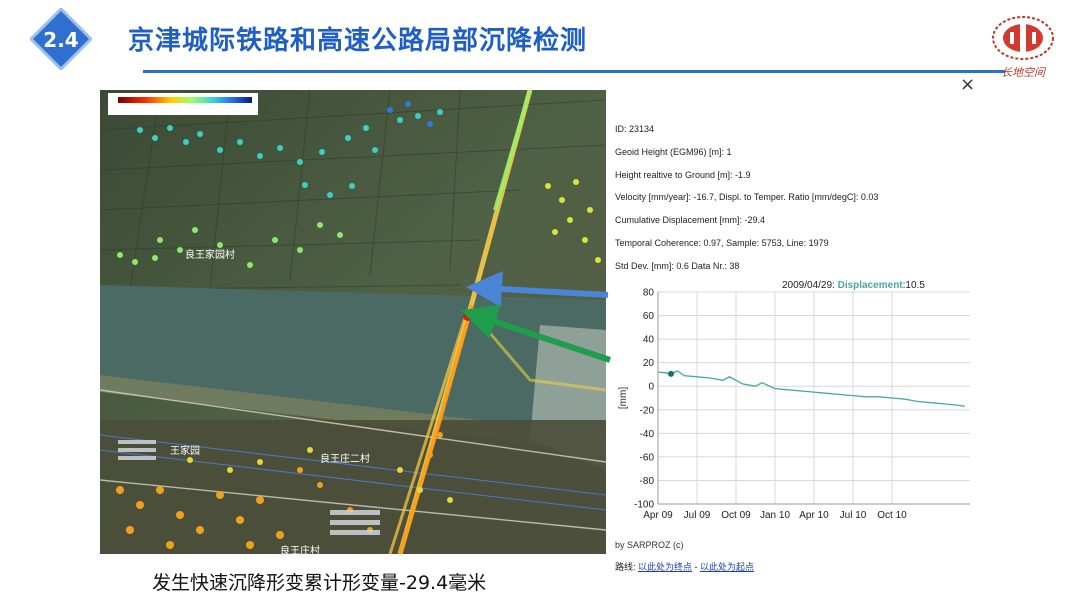 This screenshot has height=608, width=1080. I want to click on section-badge: 2.4, so click(61, 39).